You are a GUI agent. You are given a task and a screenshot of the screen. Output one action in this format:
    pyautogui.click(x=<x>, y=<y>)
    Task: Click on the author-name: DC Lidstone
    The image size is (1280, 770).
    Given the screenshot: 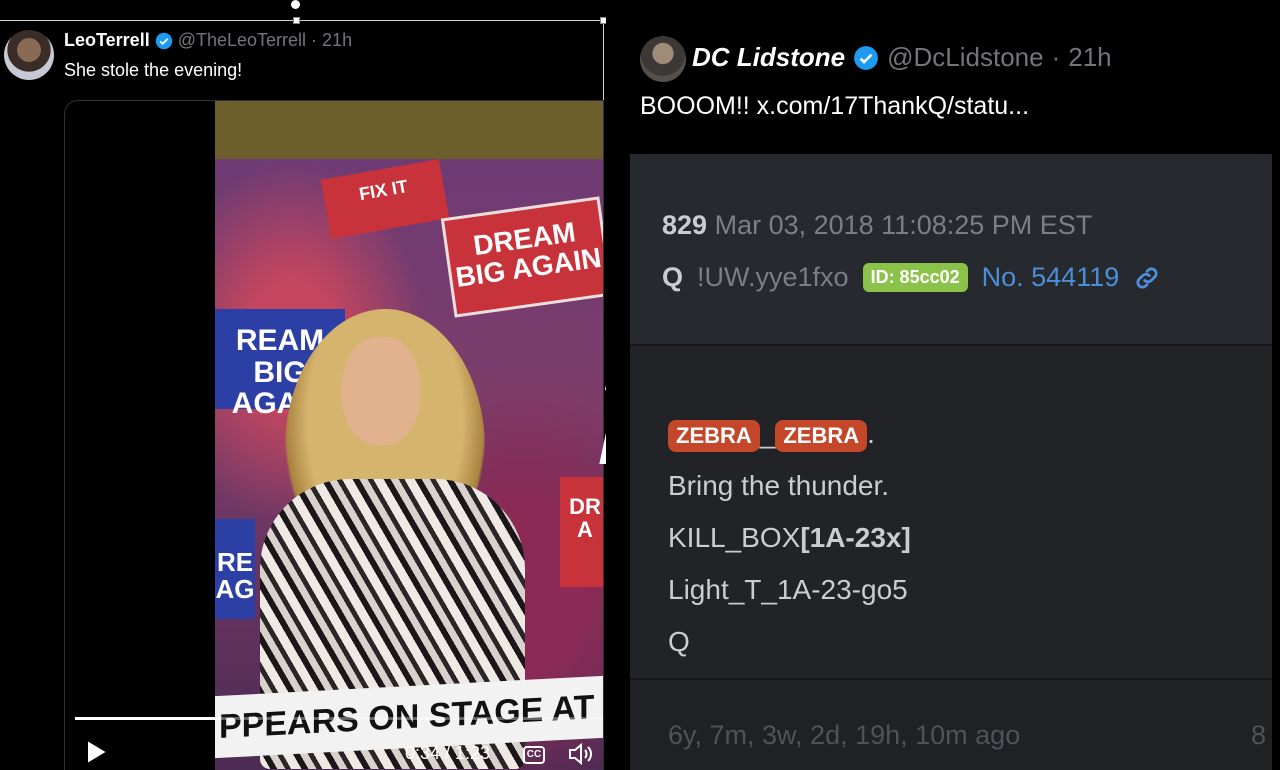 What is the action you would take?
    pyautogui.click(x=768, y=57)
    